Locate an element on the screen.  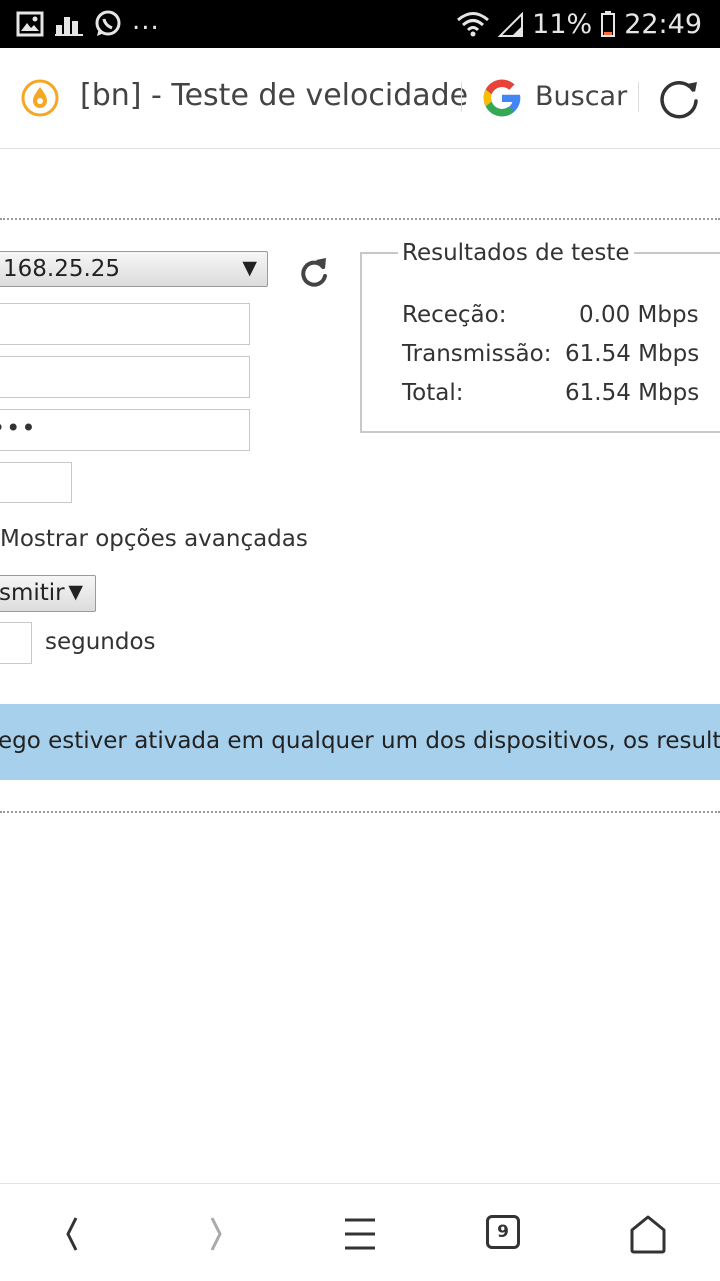
whatsapp-icon is located at coordinates (108, 23).